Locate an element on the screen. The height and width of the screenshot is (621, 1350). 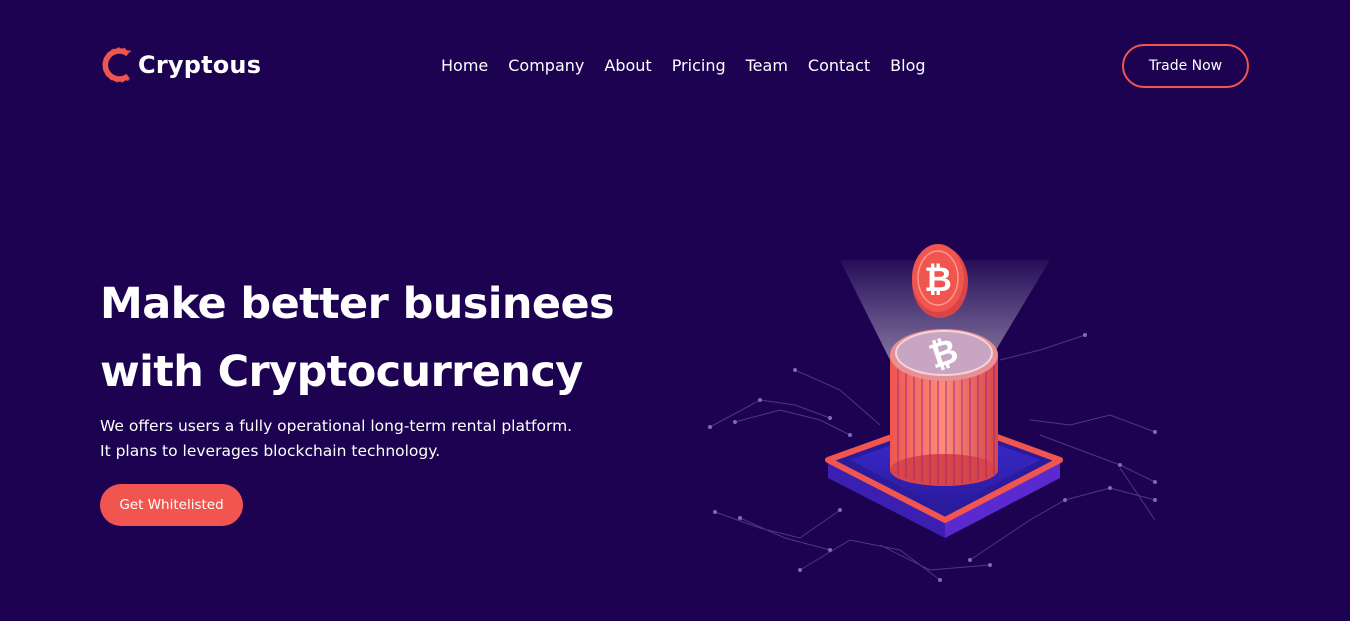
nav-item-pricing: Pricing is located at coordinates (699, 66).